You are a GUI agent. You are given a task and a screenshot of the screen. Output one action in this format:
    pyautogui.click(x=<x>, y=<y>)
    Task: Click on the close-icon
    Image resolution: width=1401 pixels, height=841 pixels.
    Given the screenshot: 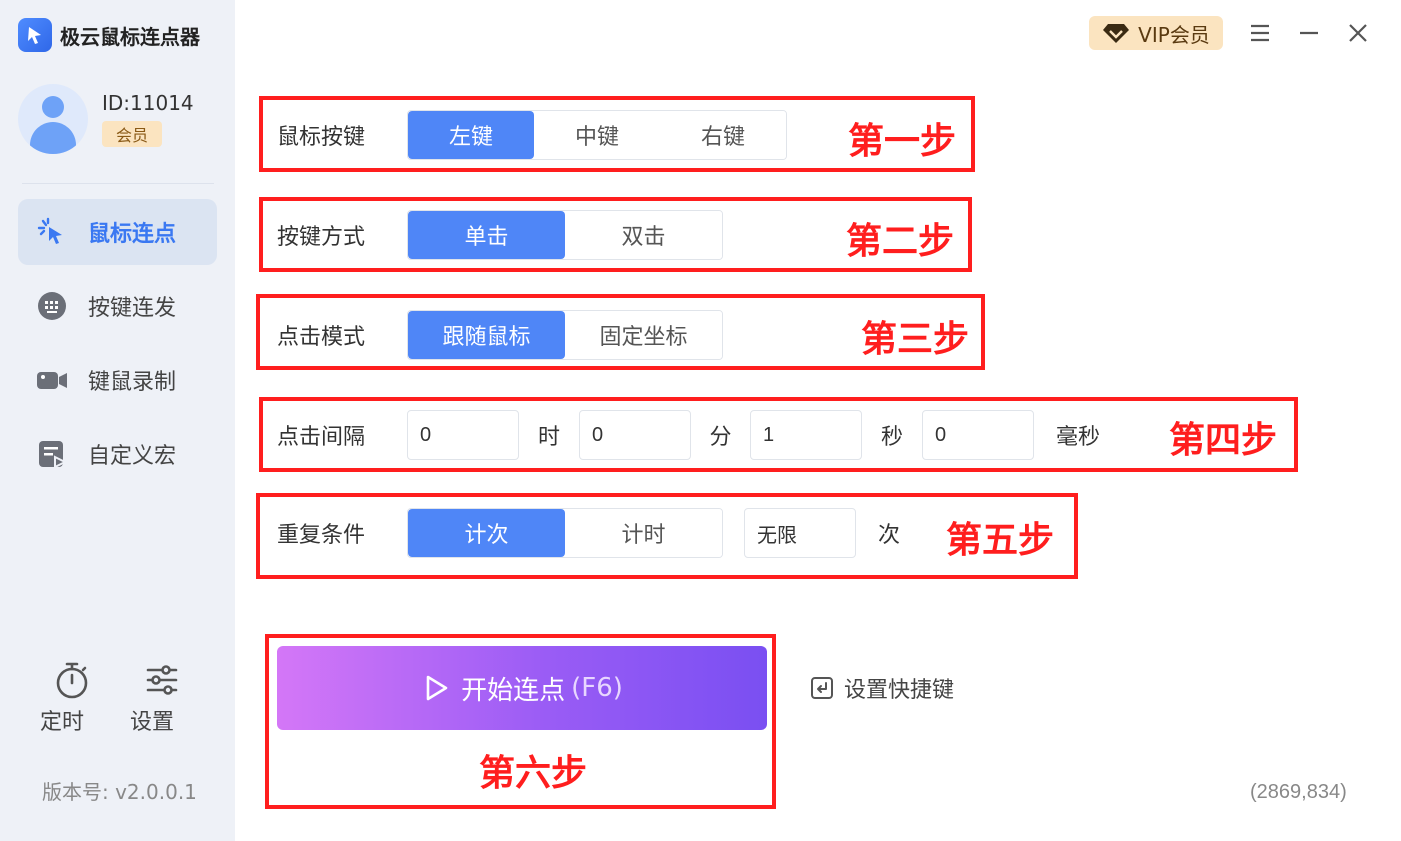 What is the action you would take?
    pyautogui.click(x=1358, y=33)
    